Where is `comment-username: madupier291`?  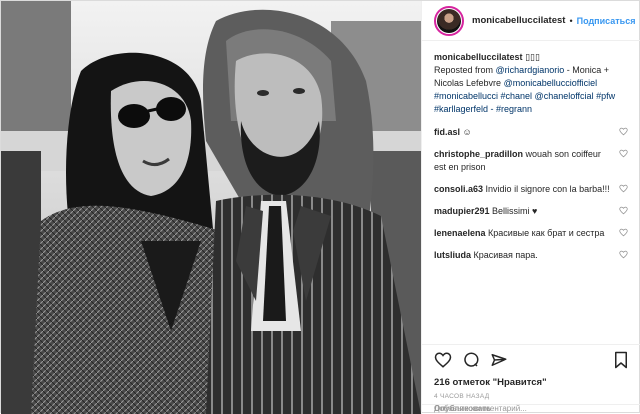 comment-username: madupier291 is located at coordinates (462, 211).